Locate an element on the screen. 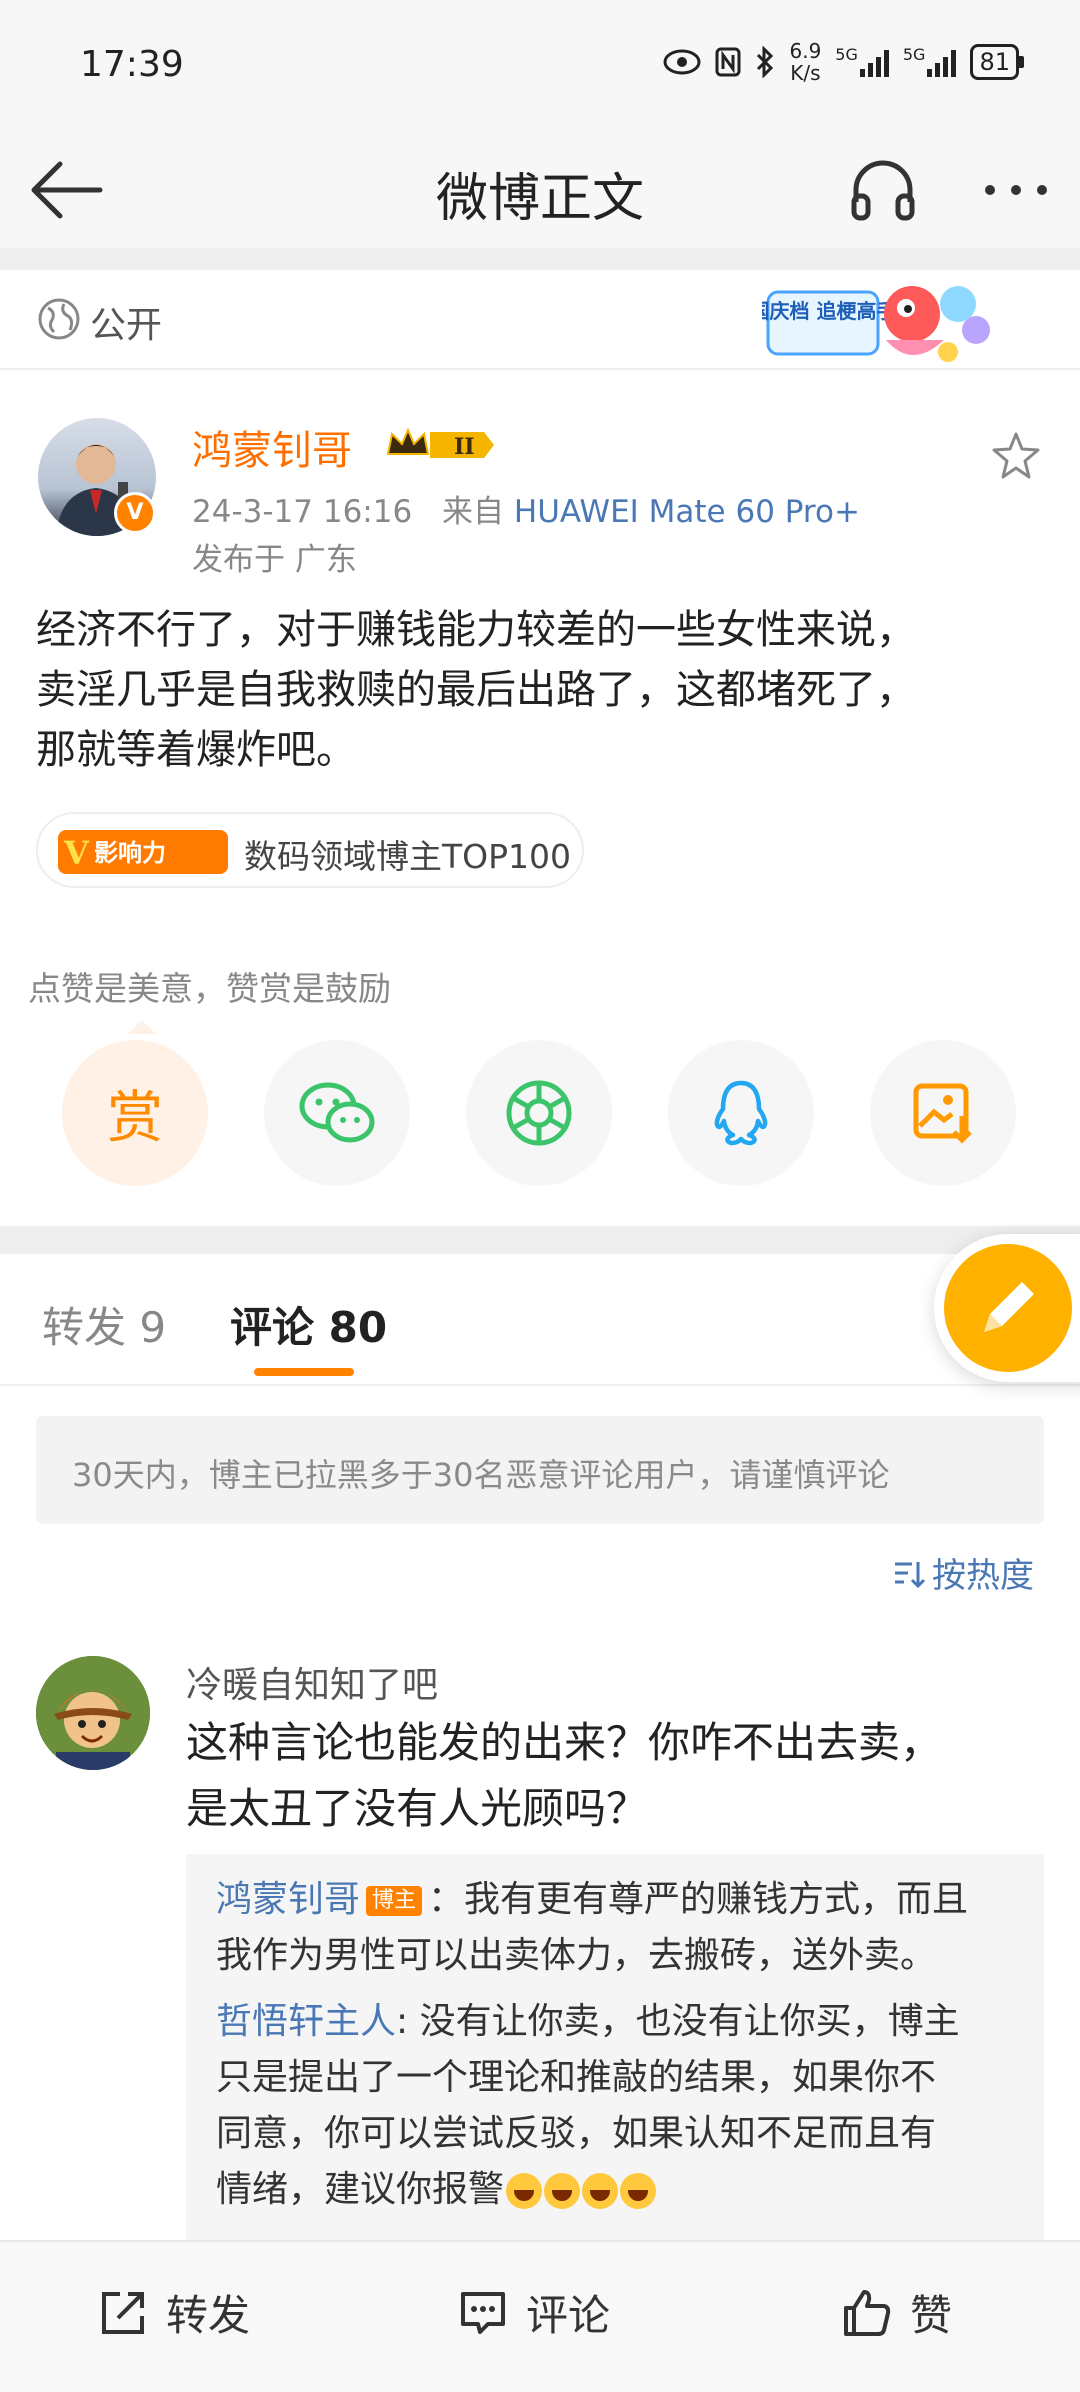  tab-comments: 评论 80 is located at coordinates (308, 1324).